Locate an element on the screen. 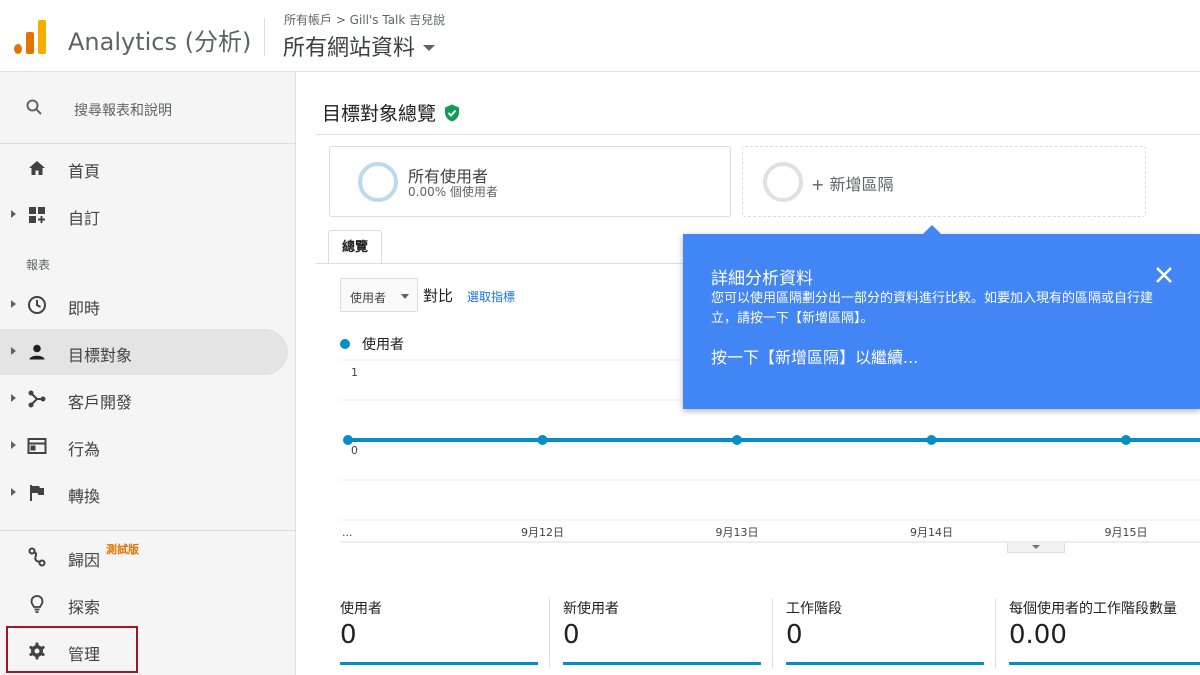  x-tick-label: 9月12日 is located at coordinates (542, 532).